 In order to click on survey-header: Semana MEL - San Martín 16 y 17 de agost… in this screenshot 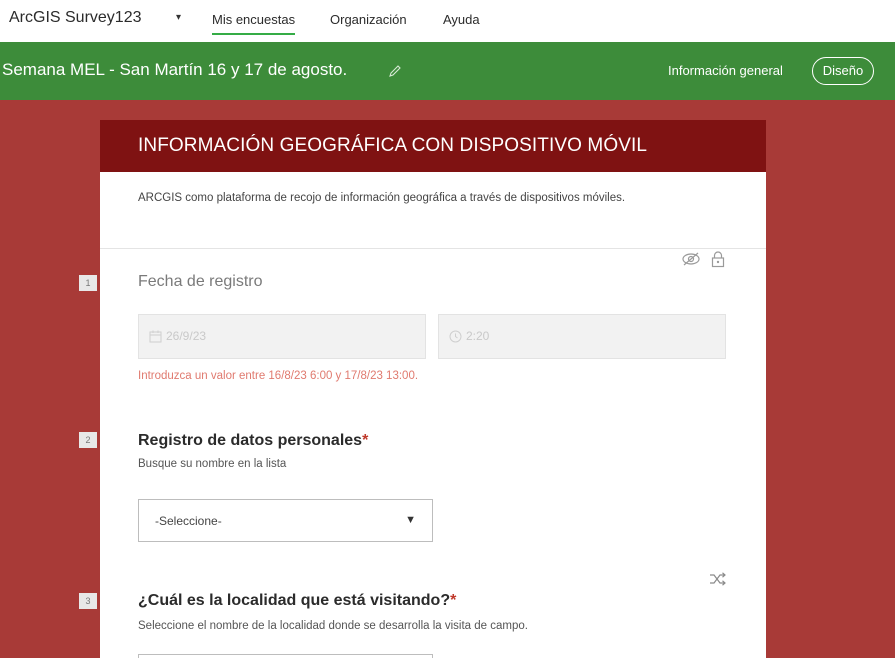, I will do `click(447, 71)`.